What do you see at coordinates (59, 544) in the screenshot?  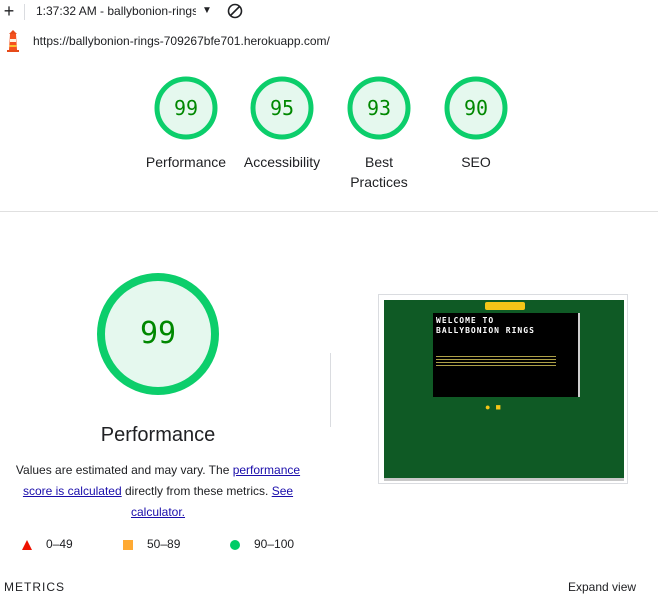 I see `legend-range: 0–49` at bounding box center [59, 544].